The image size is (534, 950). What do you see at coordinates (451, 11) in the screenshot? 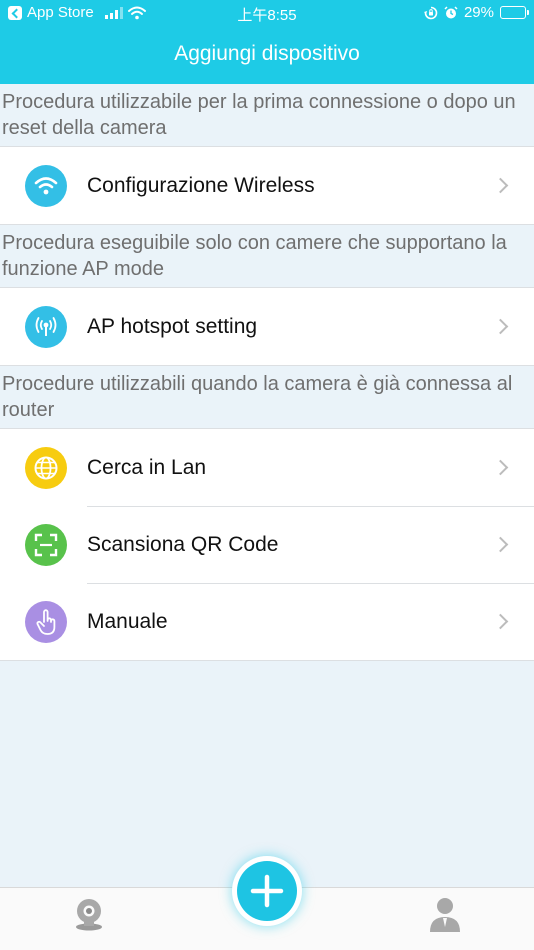
I see `alarm-icon` at bounding box center [451, 11].